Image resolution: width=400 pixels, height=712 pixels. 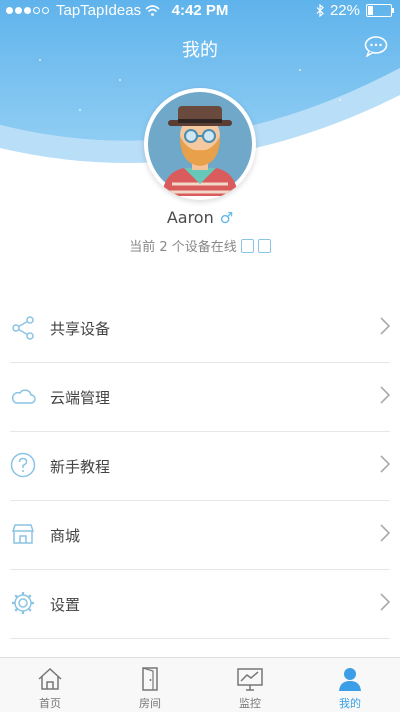 What do you see at coordinates (250, 679) in the screenshot?
I see `monitor-icon` at bounding box center [250, 679].